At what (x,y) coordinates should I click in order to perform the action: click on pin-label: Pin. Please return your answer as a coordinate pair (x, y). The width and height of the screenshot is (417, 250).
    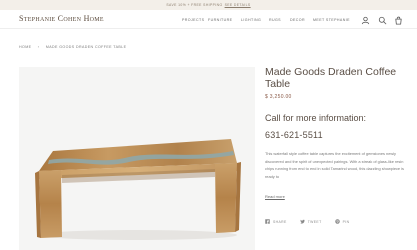
    Looking at the image, I should click on (346, 221).